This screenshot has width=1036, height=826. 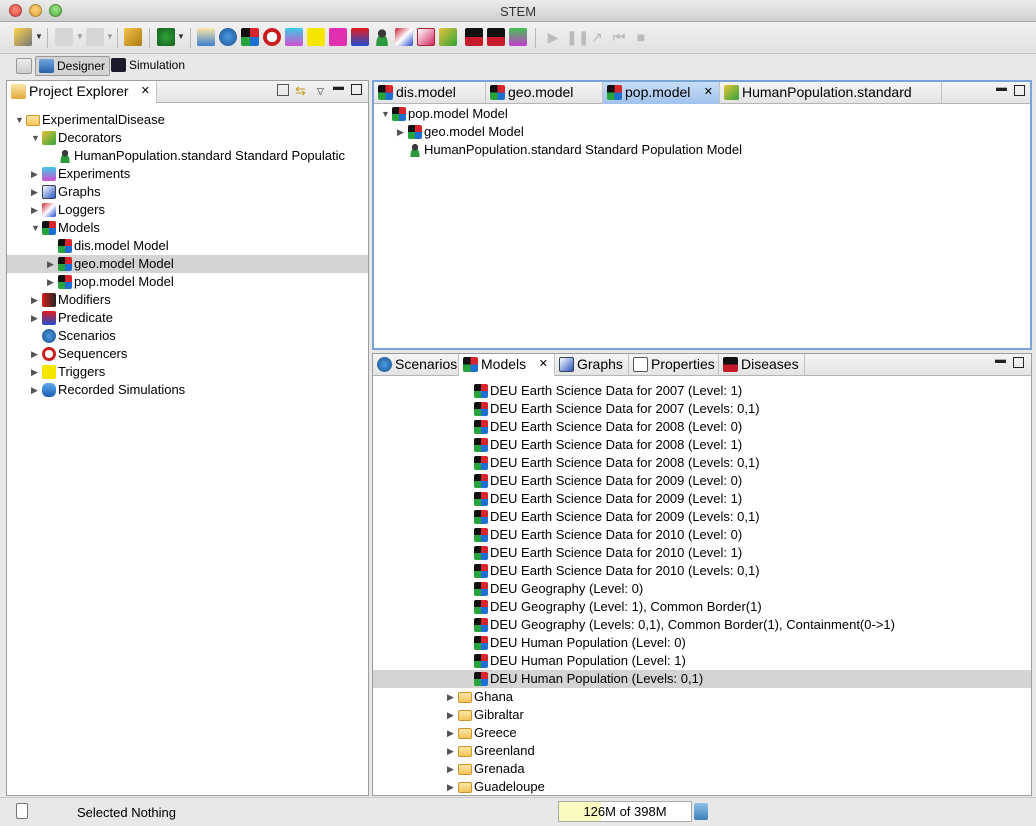 What do you see at coordinates (272, 37) in the screenshot?
I see `clock-icon` at bounding box center [272, 37].